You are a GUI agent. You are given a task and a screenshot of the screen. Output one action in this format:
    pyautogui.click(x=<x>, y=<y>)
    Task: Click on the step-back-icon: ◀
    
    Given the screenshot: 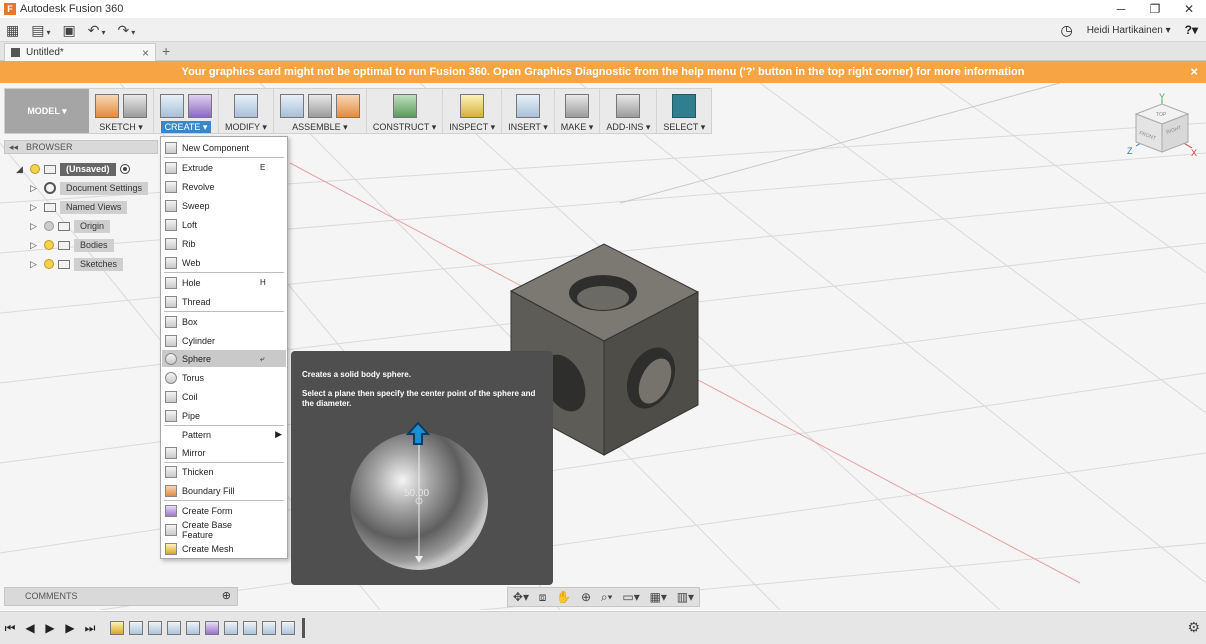 What is the action you would take?
    pyautogui.click(x=30, y=628)
    